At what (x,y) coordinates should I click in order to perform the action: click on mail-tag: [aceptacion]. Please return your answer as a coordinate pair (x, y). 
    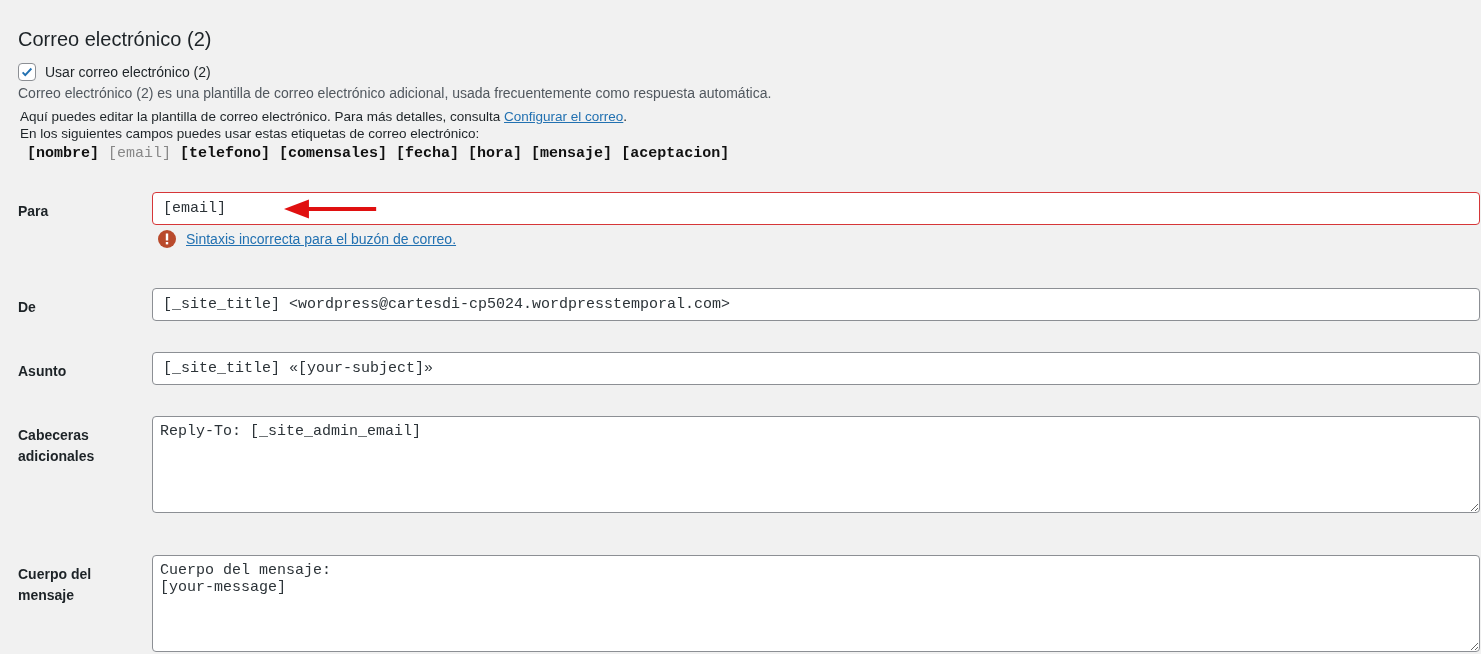
    Looking at the image, I should click on (675, 153).